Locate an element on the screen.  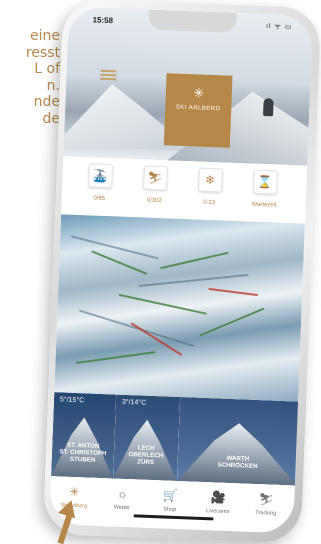
tab-label: Shop is located at coordinates (170, 509).